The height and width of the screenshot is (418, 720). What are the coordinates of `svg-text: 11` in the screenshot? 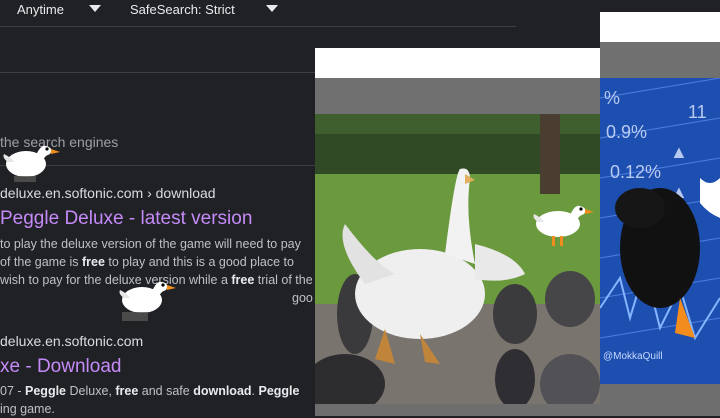 It's located at (697, 112).